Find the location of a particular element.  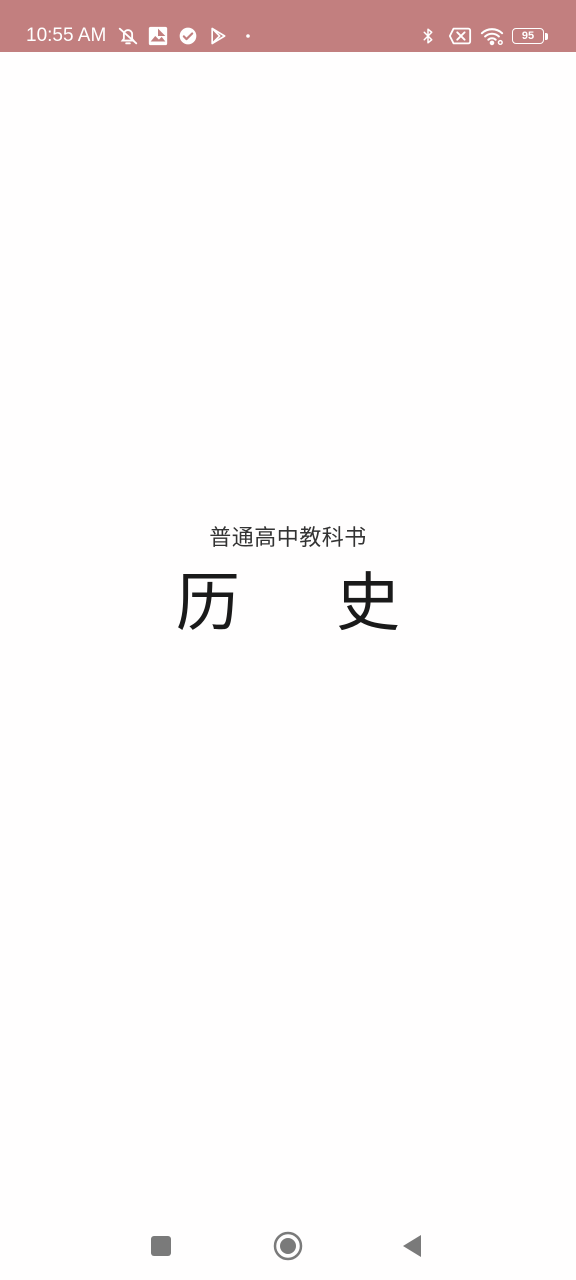

back-button is located at coordinates (412, 1246).